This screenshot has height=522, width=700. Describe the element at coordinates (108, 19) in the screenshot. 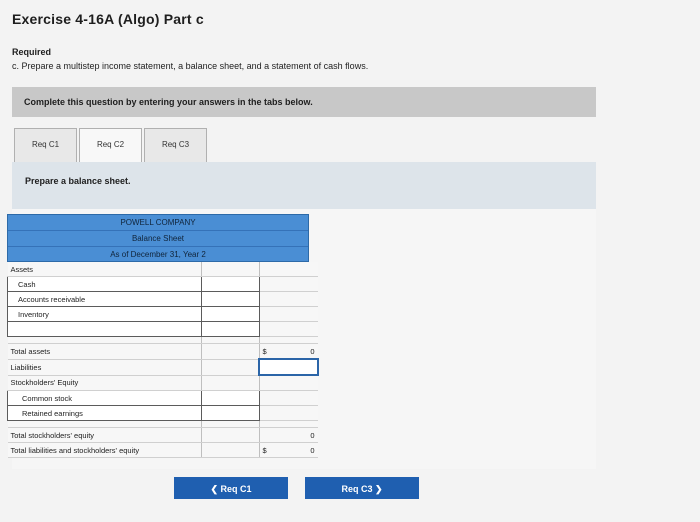

I see `exercise-title: Exercise 4-16A (Algo) Part c` at that location.